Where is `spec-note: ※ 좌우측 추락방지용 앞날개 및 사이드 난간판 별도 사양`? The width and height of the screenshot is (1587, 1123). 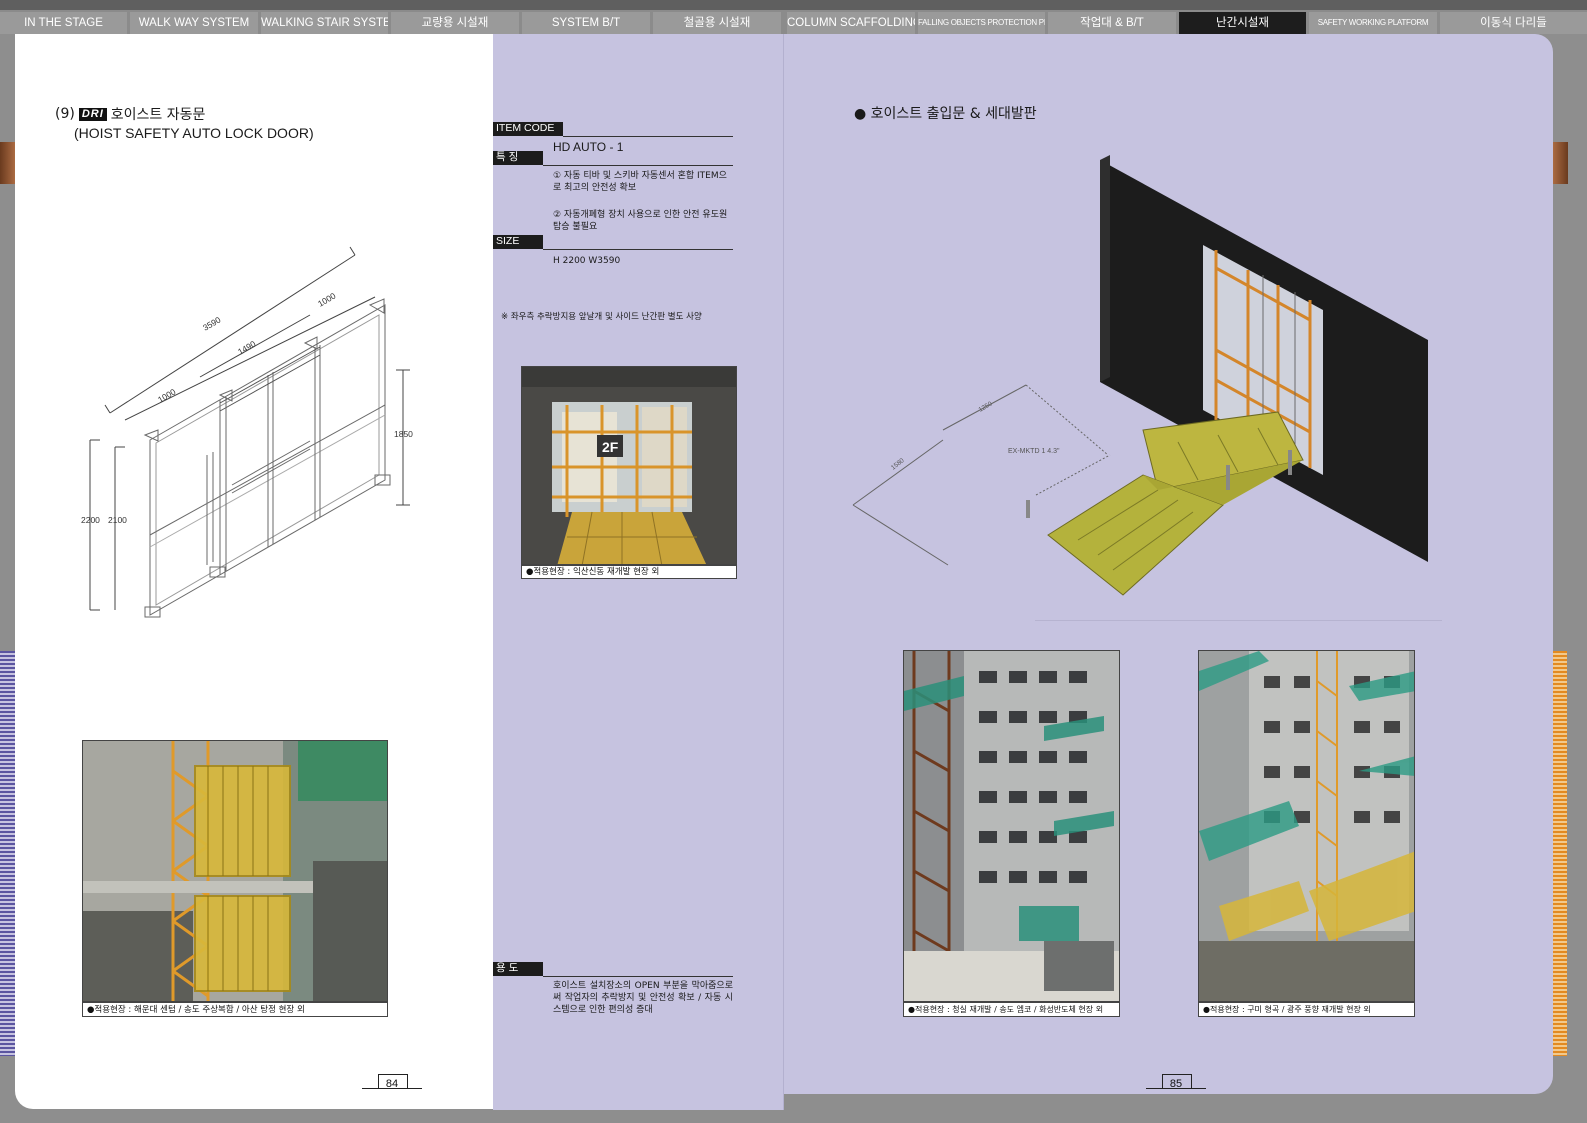 spec-note: ※ 좌우측 추락방지용 앞날개 및 사이드 난간판 별도 사양 is located at coordinates (601, 317).